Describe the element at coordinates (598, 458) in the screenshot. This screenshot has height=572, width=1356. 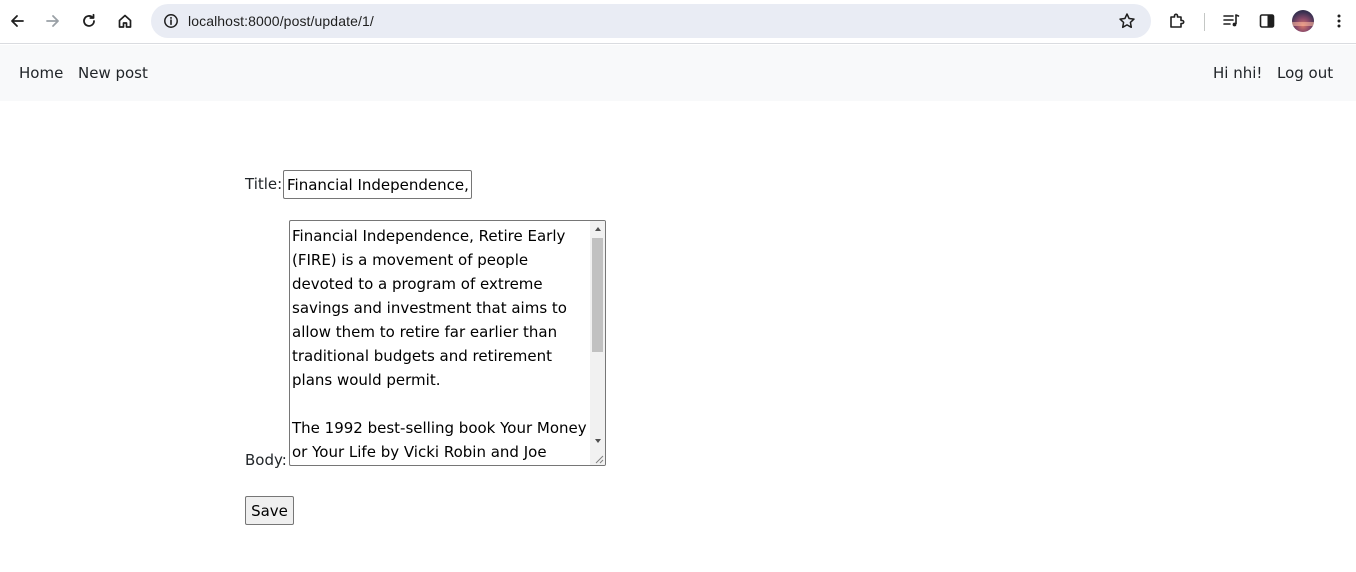
I see `resize-grip-icon` at that location.